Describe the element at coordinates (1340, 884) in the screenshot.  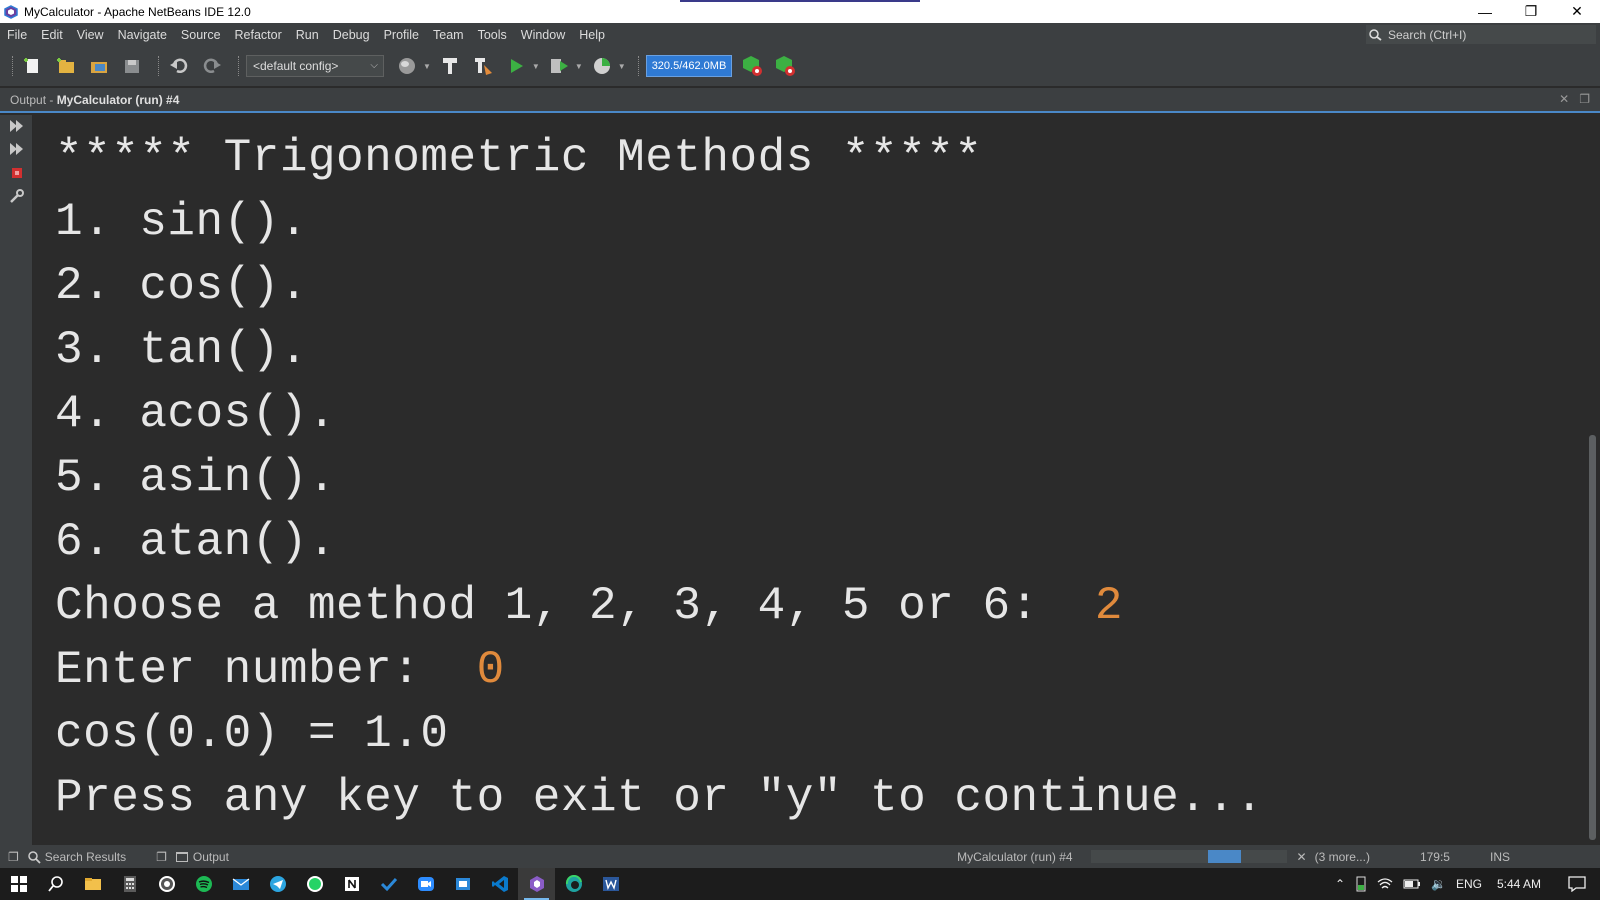
I see `chevron-up-icon: ⌃` at that location.